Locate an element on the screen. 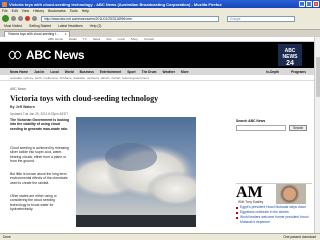  menu-help: Help is located at coordinates (85, 11).